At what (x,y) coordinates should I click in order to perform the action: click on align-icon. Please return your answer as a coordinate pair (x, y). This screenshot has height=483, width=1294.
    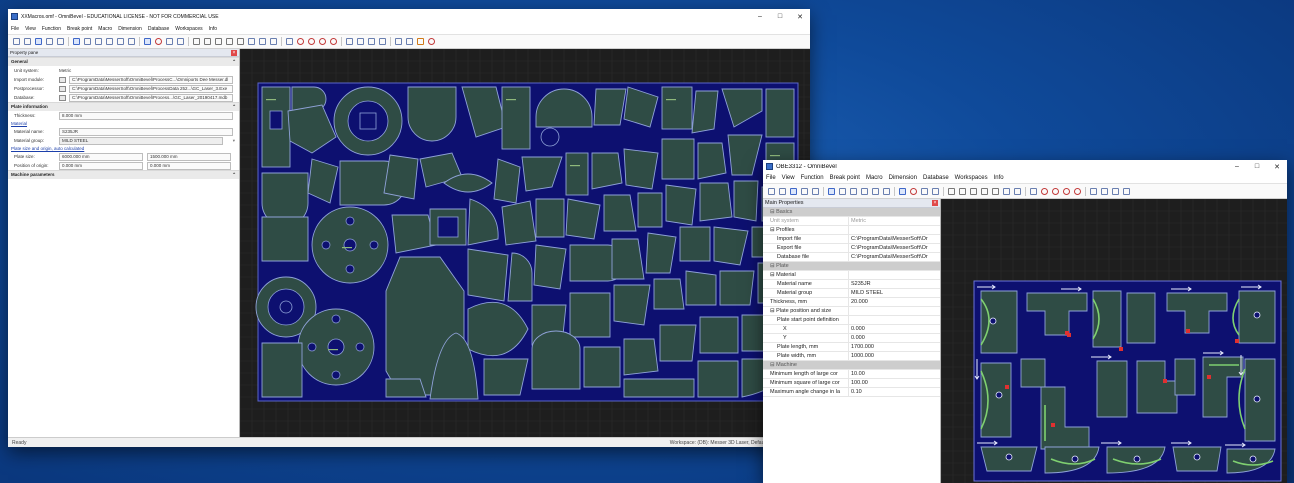
    Looking at the image, I should click on (1006, 191).